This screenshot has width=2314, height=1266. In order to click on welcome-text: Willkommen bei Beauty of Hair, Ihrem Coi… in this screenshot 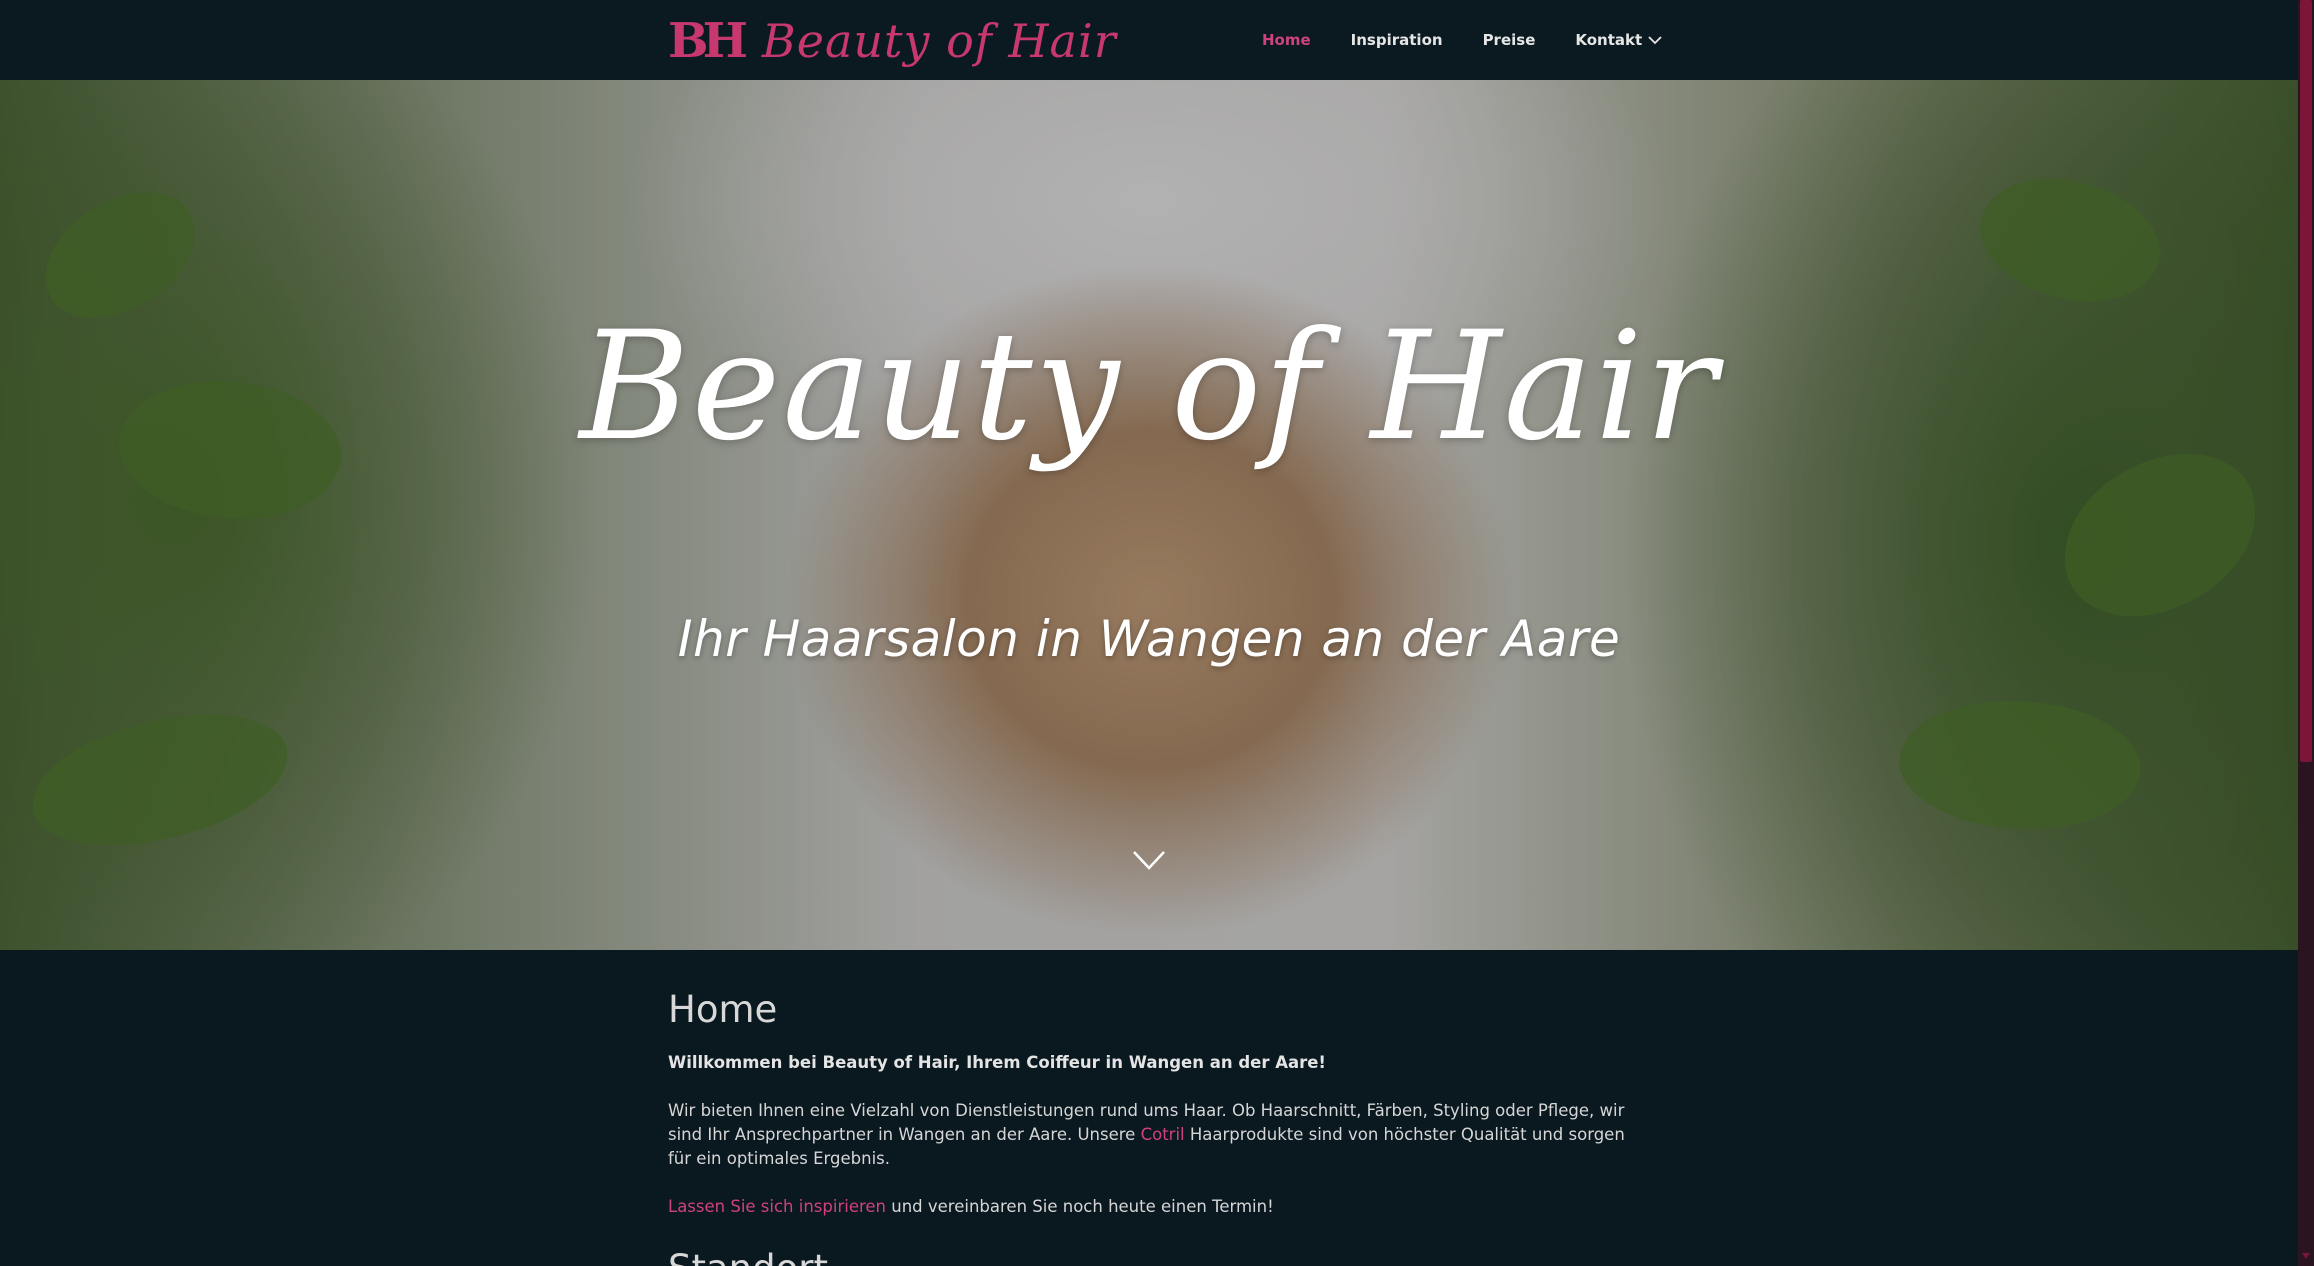, I will do `click(997, 1062)`.